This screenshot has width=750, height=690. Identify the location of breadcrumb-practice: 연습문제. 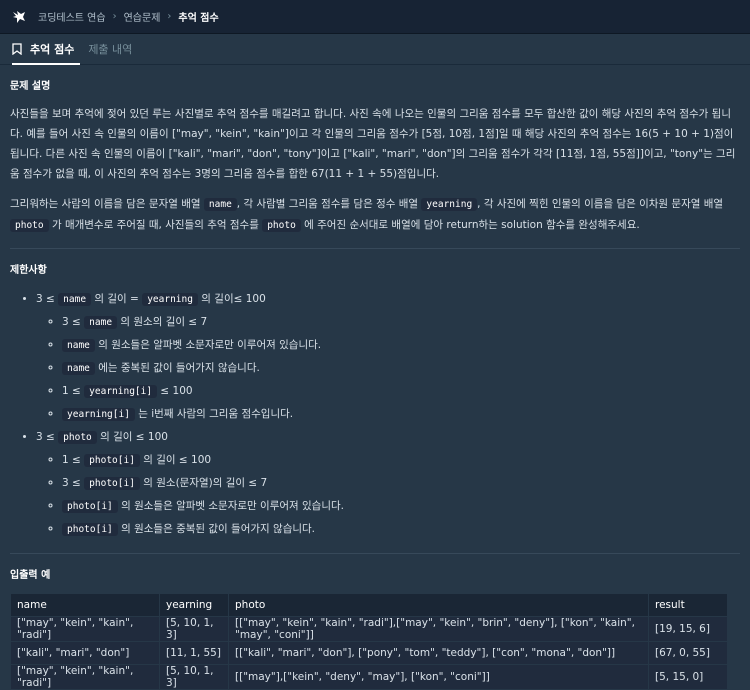
(142, 16).